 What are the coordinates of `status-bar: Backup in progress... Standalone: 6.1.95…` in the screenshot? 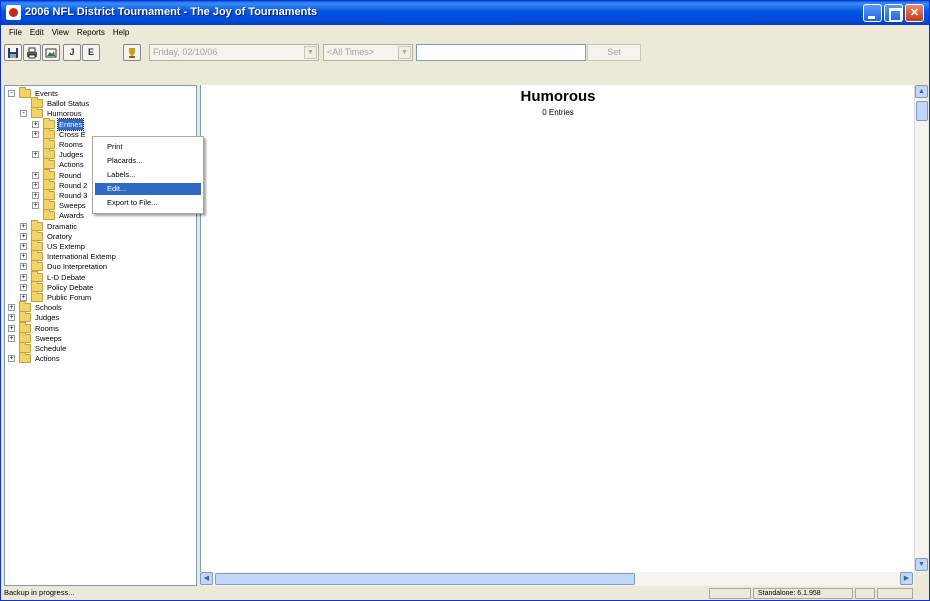 It's located at (465, 593).